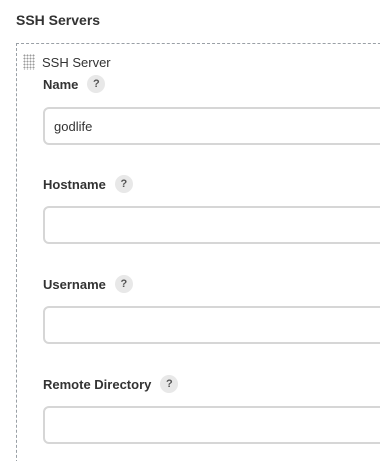 Image resolution: width=380 pixels, height=461 pixels. I want to click on hostname-label: Hostname, so click(74, 184).